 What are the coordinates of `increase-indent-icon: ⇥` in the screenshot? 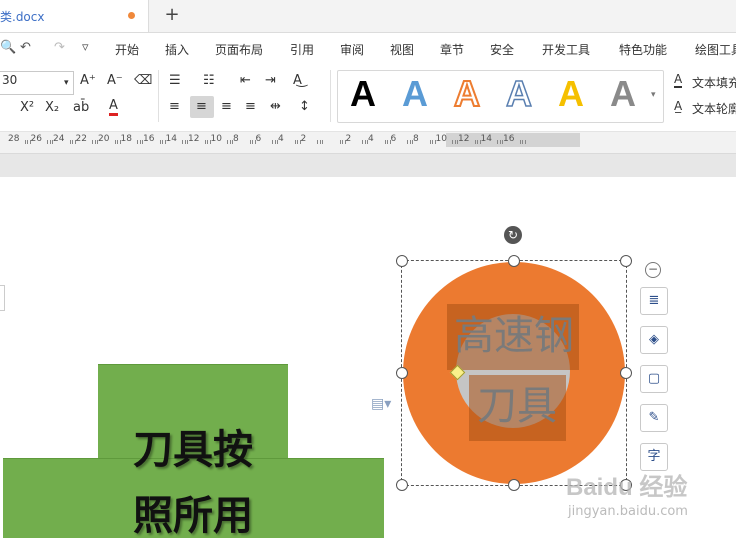 It's located at (270, 81).